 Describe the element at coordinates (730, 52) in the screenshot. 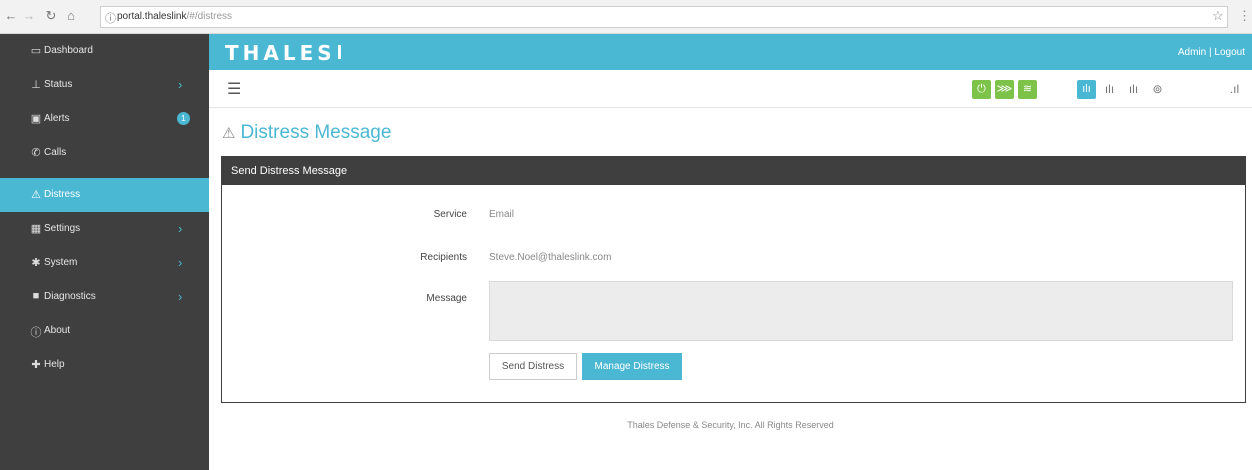

I see `top-header: THALES Admin | Logout` at that location.